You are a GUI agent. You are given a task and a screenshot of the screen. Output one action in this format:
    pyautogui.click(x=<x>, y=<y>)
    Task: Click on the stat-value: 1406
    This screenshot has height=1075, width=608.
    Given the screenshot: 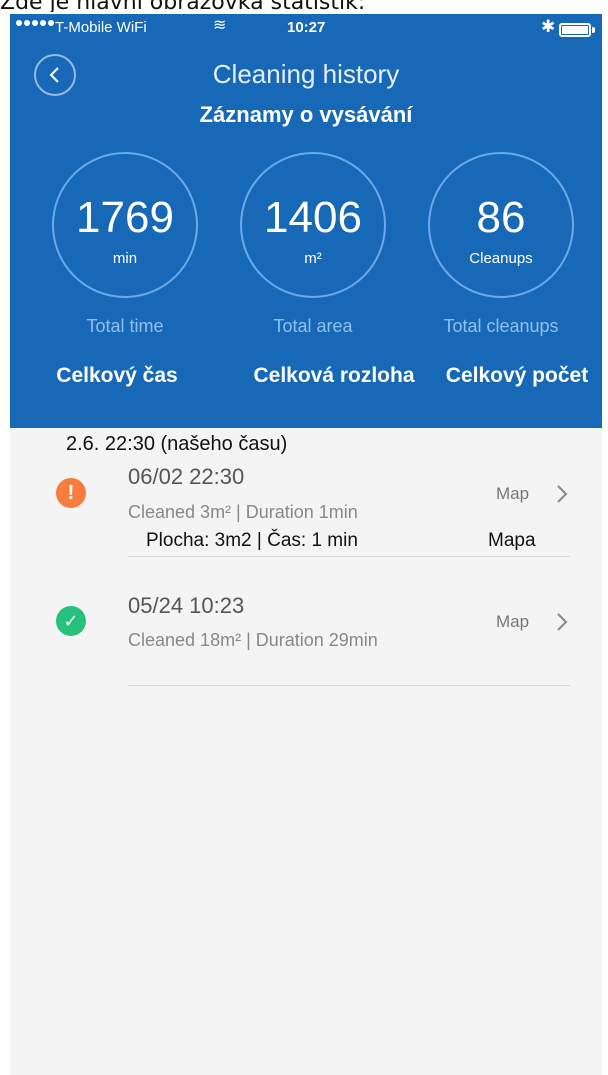 What is the action you would take?
    pyautogui.click(x=313, y=217)
    